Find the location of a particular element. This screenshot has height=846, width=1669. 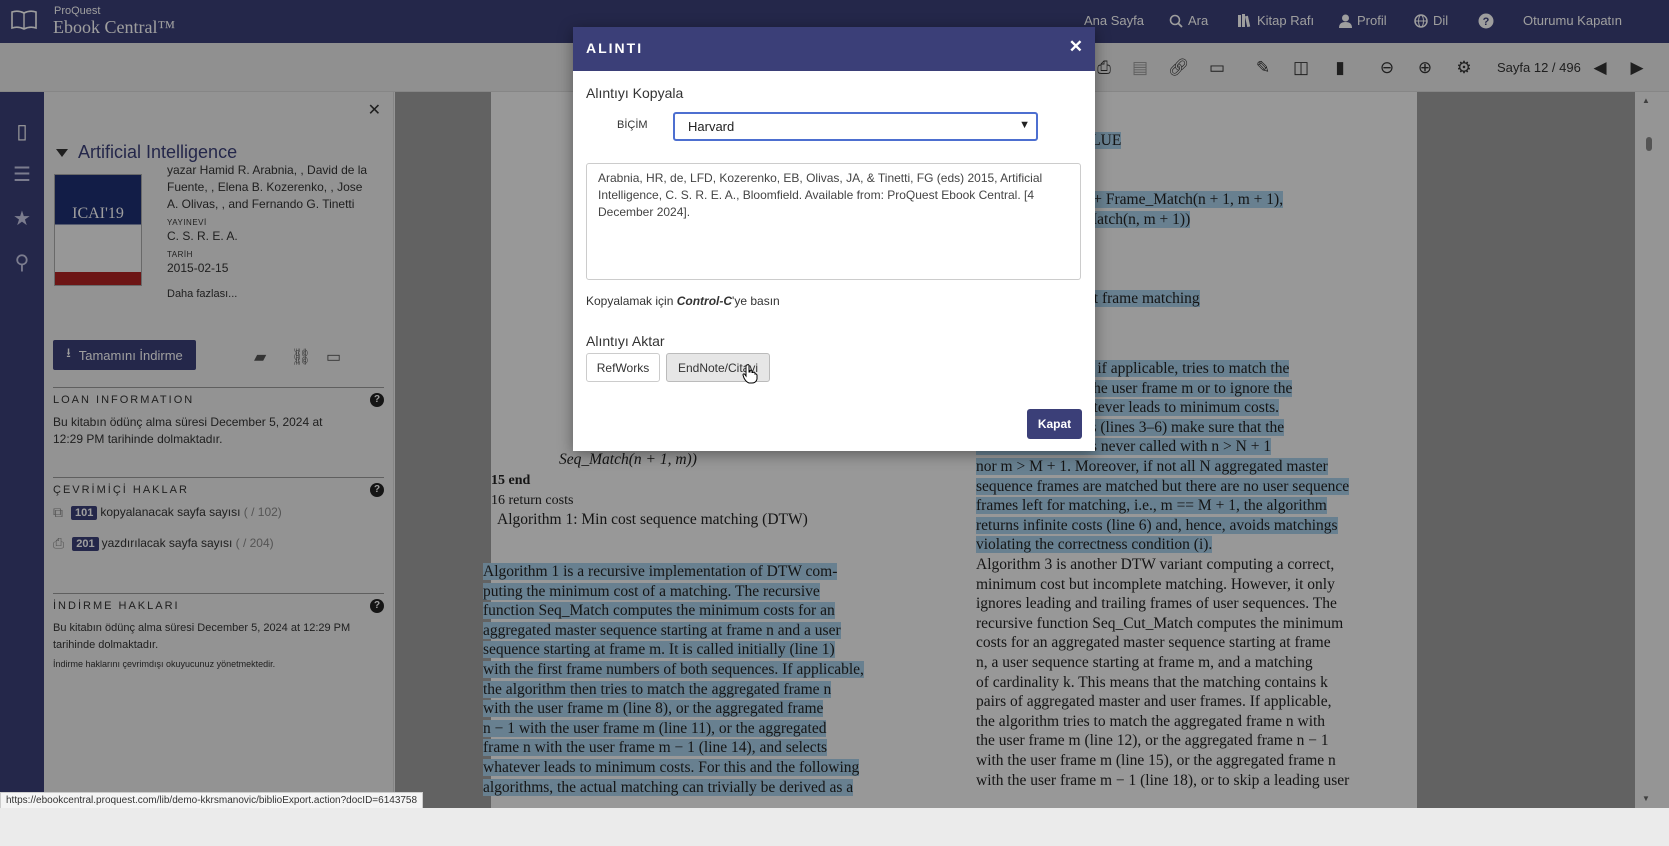

refworks-button: RefWorks is located at coordinates (623, 367).